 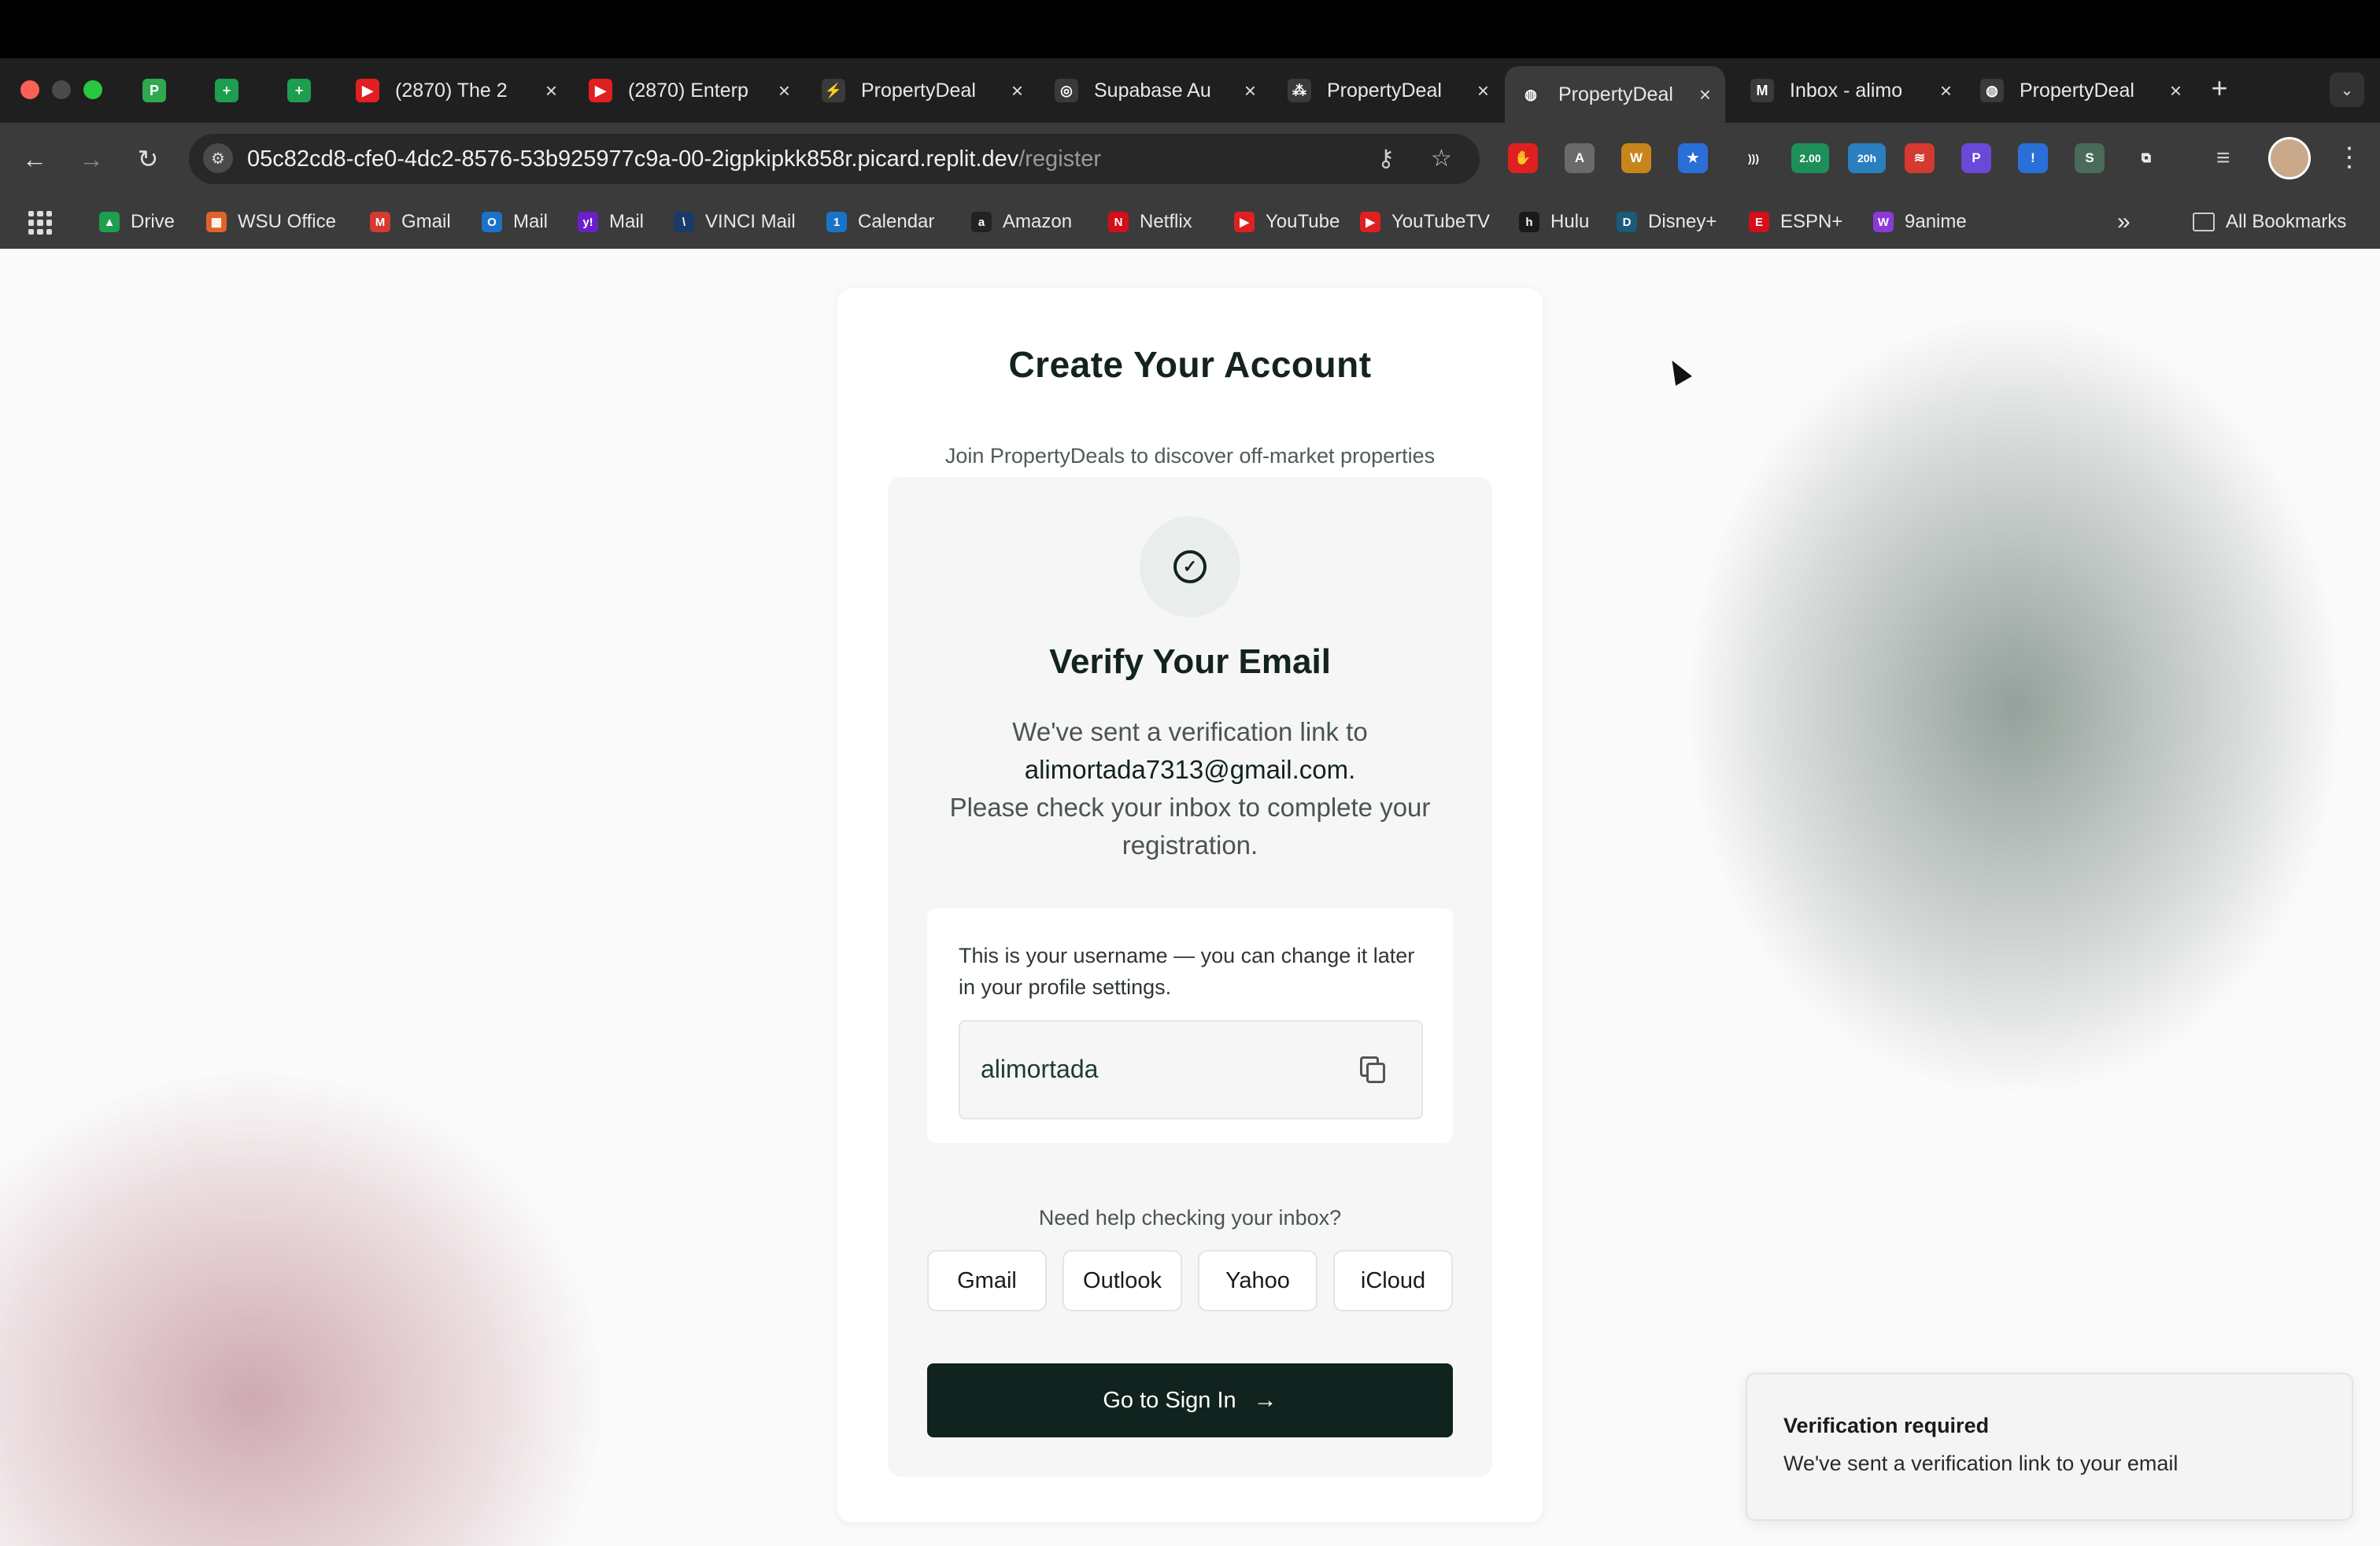 I want to click on bookmark-label: Disney+, so click(x=1682, y=221).